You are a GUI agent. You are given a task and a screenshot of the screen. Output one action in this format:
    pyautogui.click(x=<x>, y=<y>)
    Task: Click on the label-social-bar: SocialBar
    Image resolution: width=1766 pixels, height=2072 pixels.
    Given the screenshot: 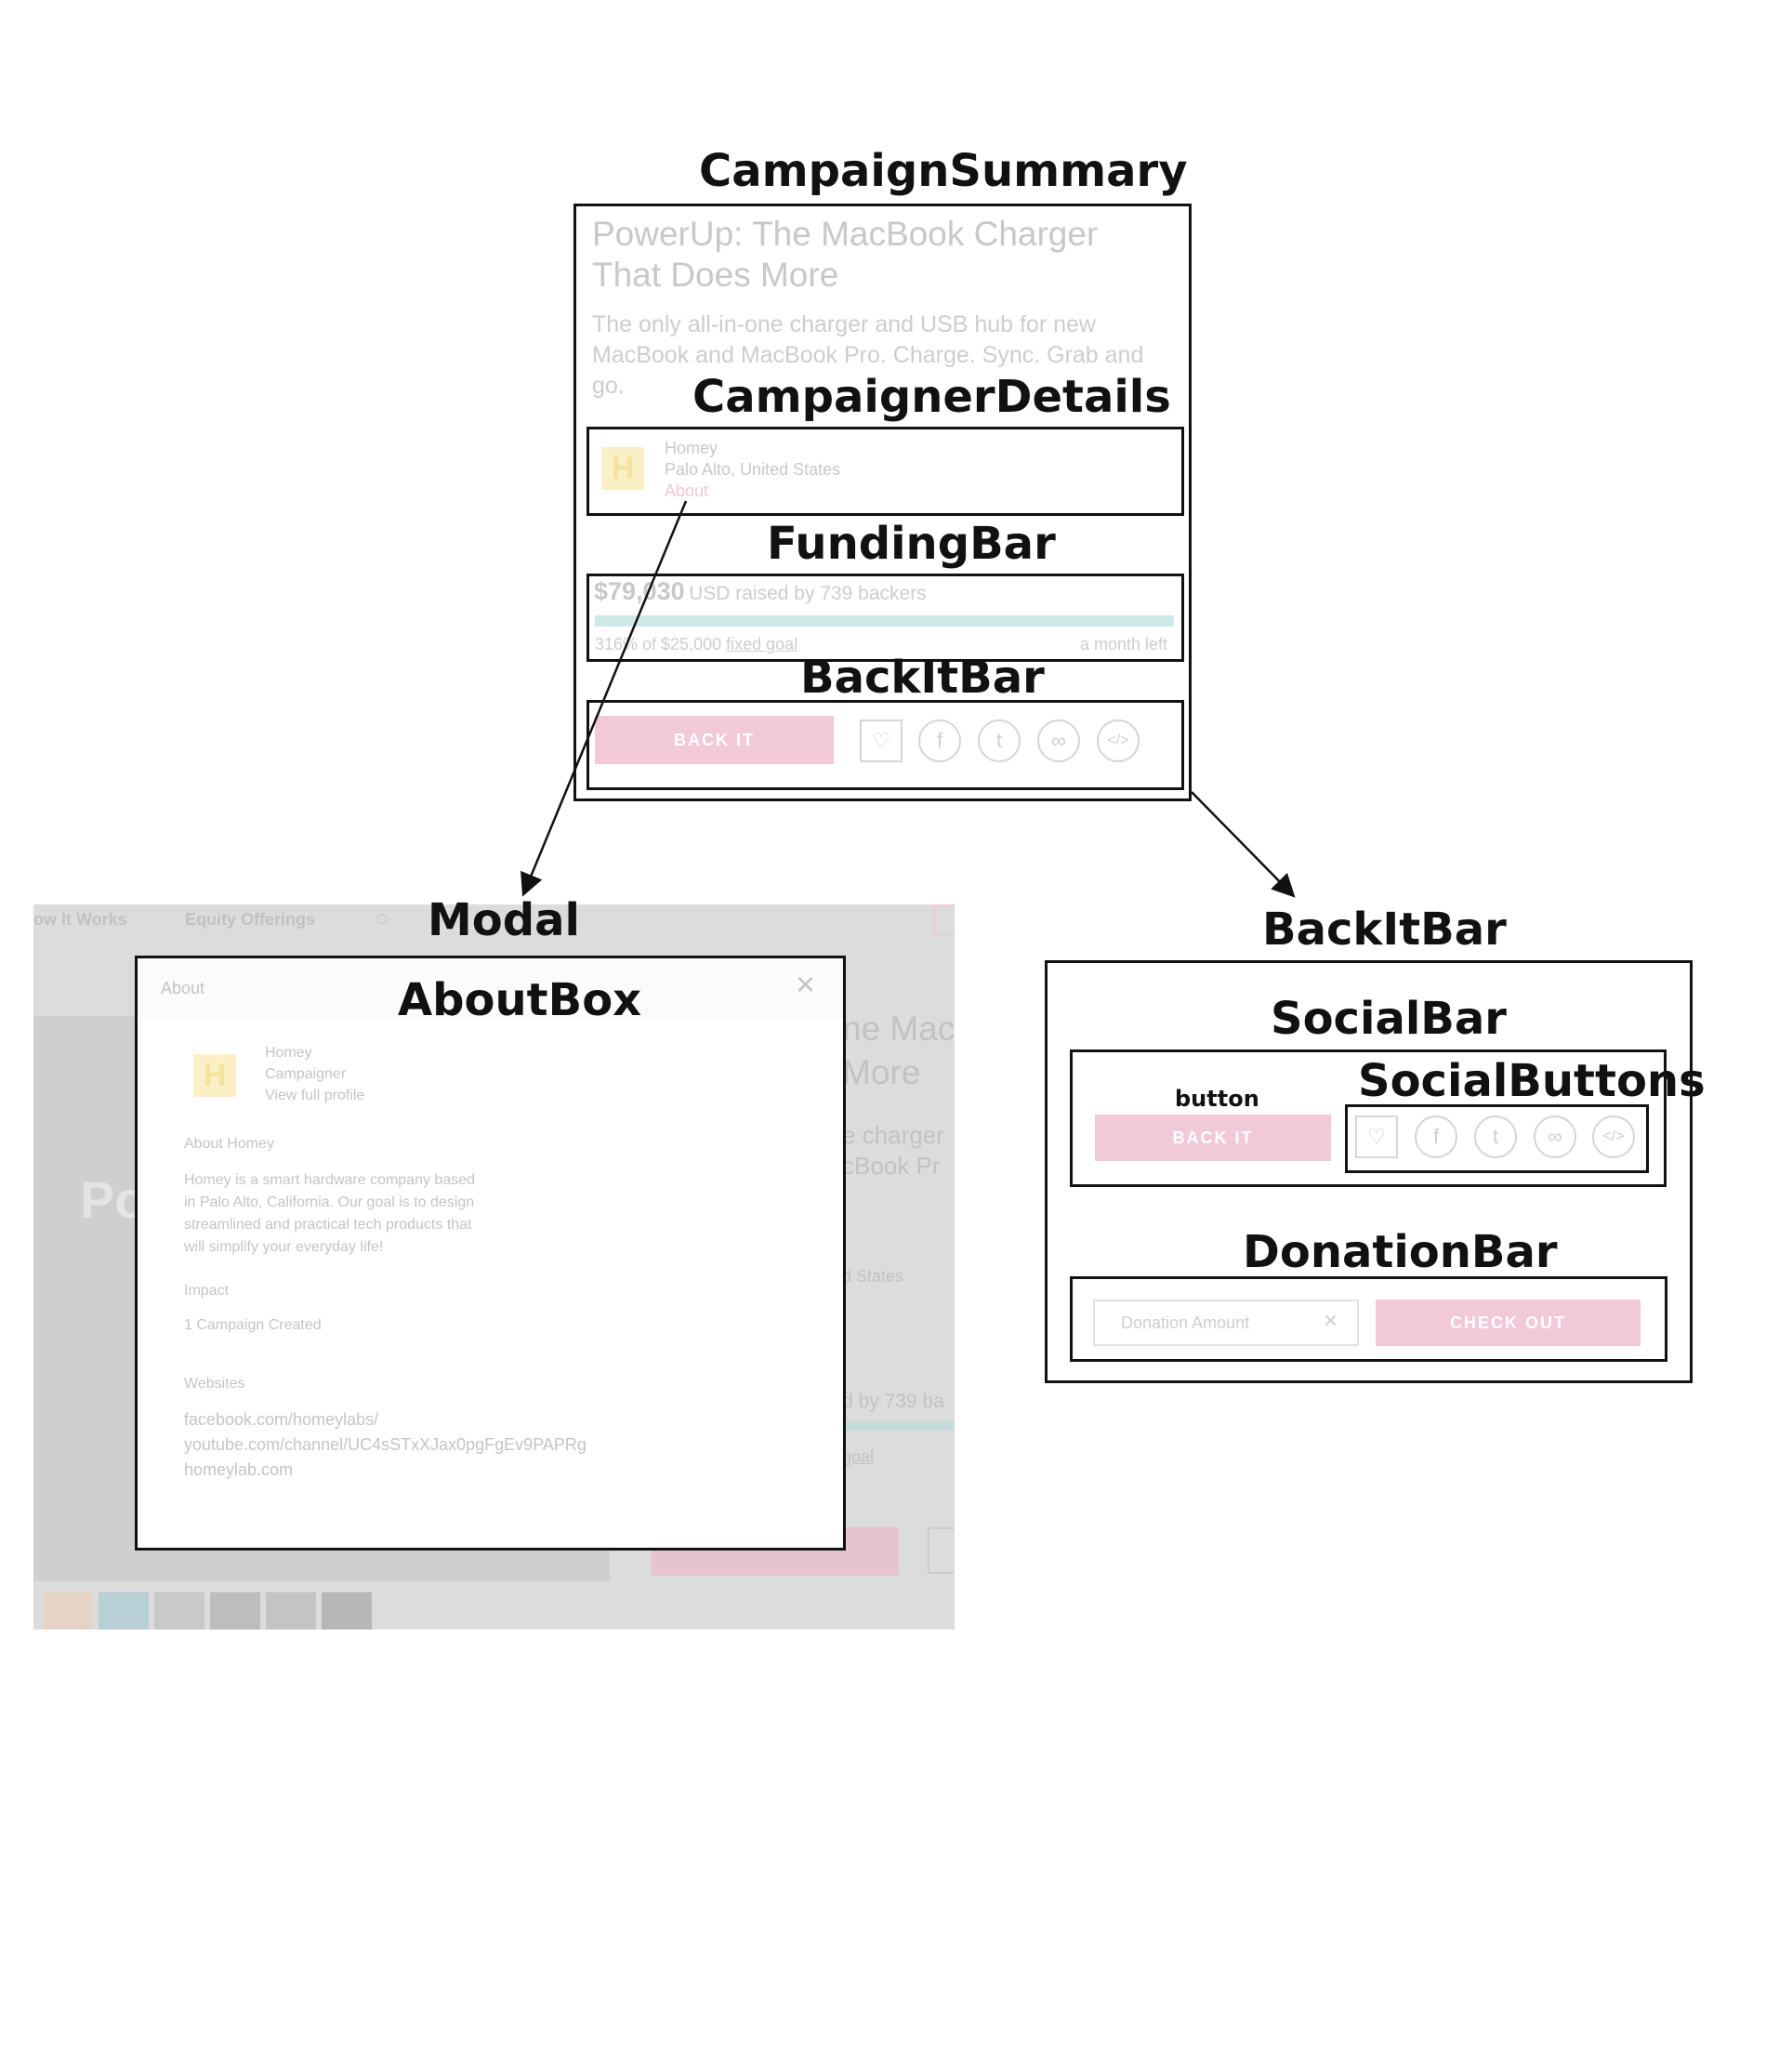 What is the action you would take?
    pyautogui.click(x=1389, y=1019)
    